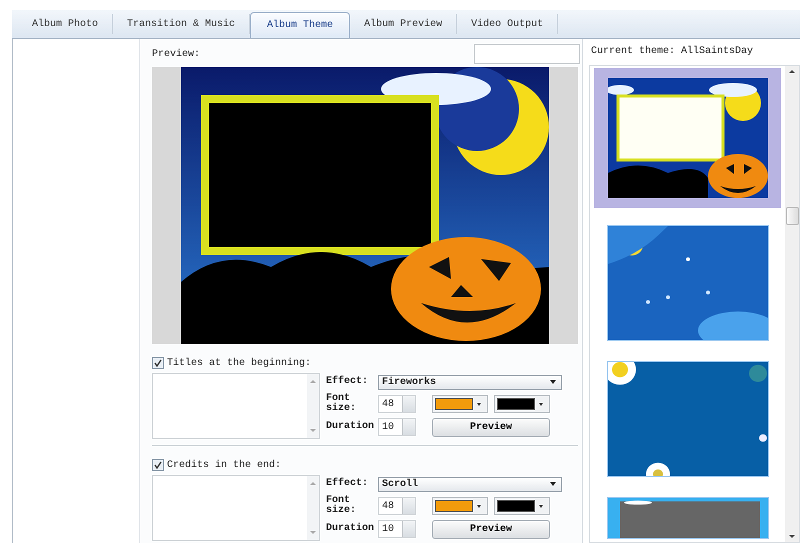 This screenshot has width=800, height=543. Describe the element at coordinates (470, 484) in the screenshot. I see `effect-dropdown: Scroll` at that location.